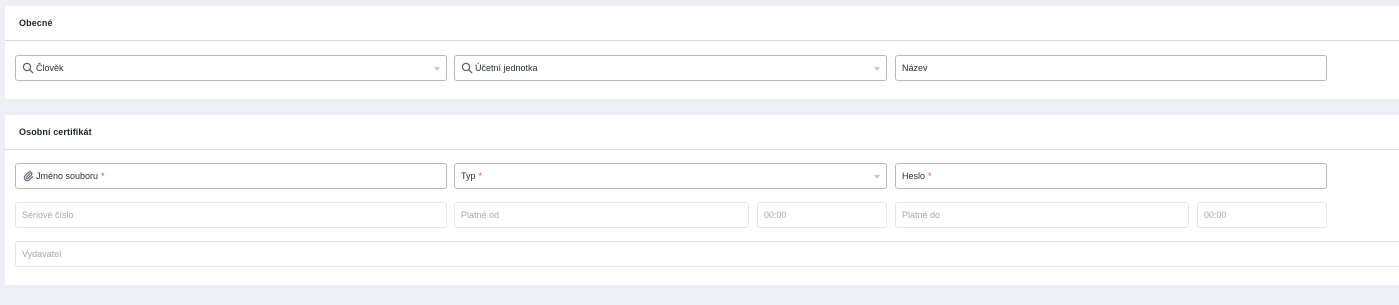 Image resolution: width=1399 pixels, height=305 pixels. Describe the element at coordinates (468, 176) in the screenshot. I see `type-select-label: Typ` at that location.